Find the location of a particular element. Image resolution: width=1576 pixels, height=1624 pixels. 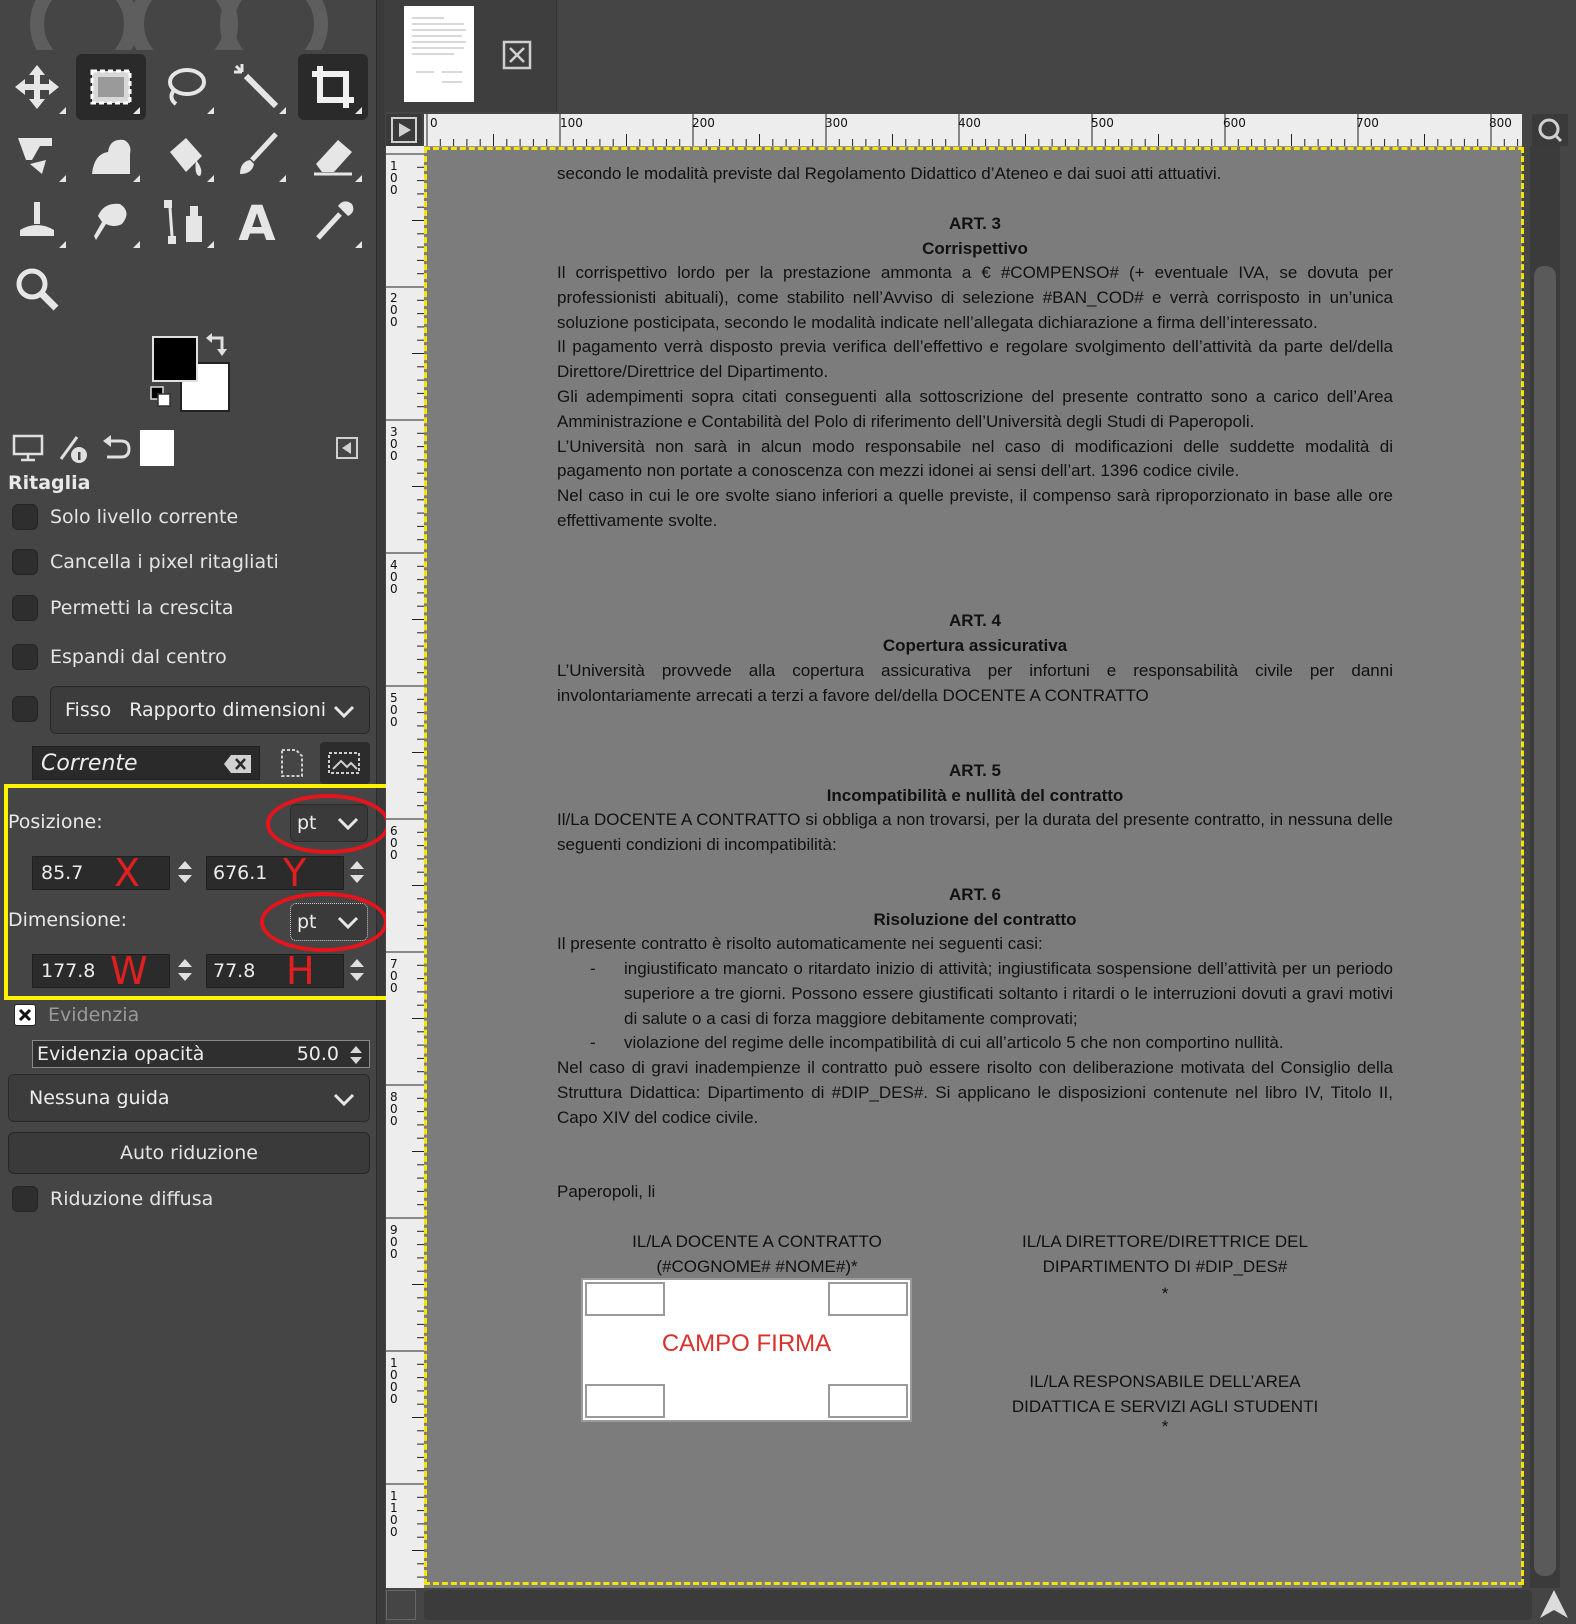

option-fixed is located at coordinates (31, 709).